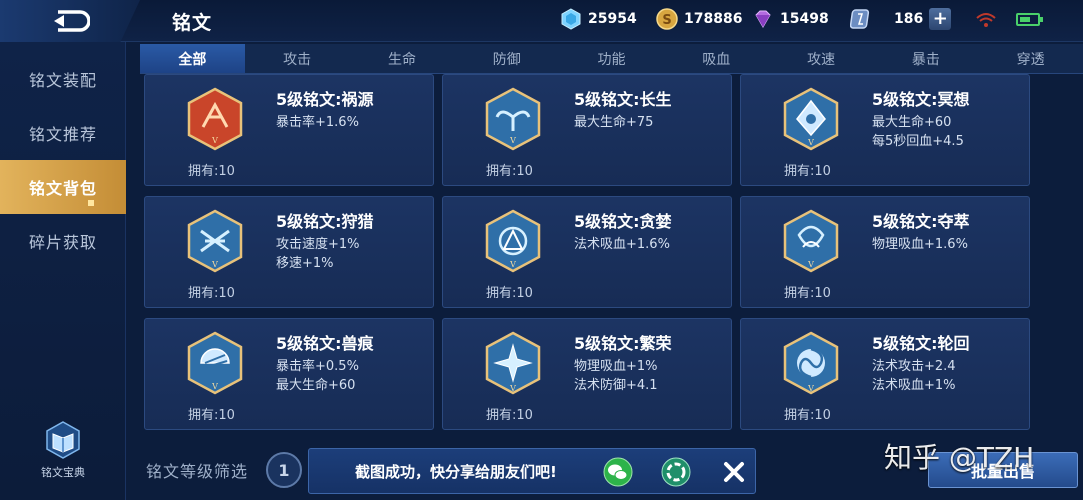 The image size is (1083, 500). What do you see at coordinates (940, 19) in the screenshot?
I see `recharge-button: +` at bounding box center [940, 19].